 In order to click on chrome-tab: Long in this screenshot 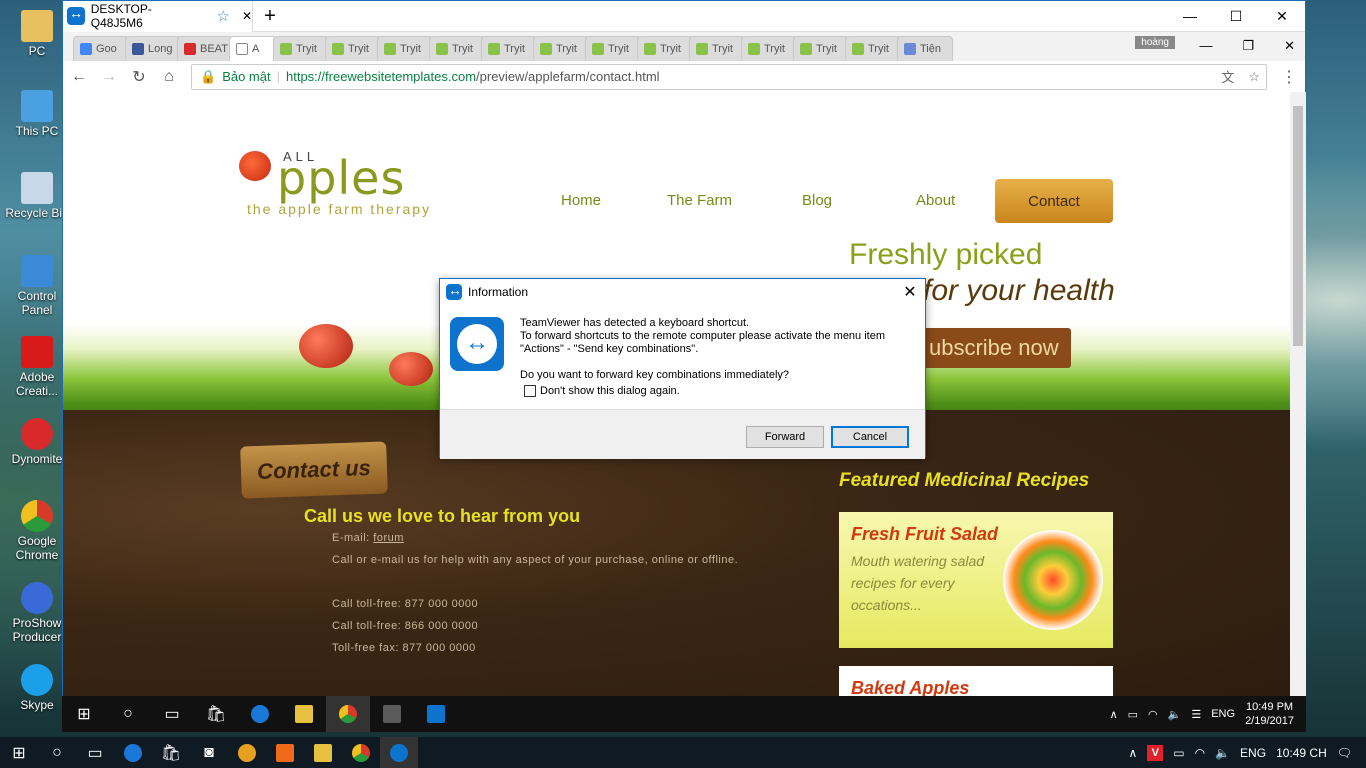, I will do `click(153, 48)`.